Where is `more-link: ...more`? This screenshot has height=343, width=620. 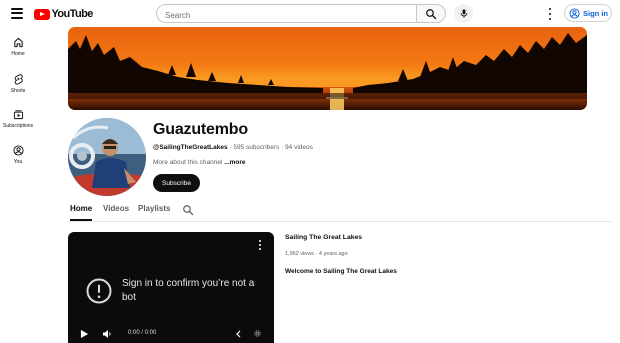 more-link: ...more is located at coordinates (233, 162).